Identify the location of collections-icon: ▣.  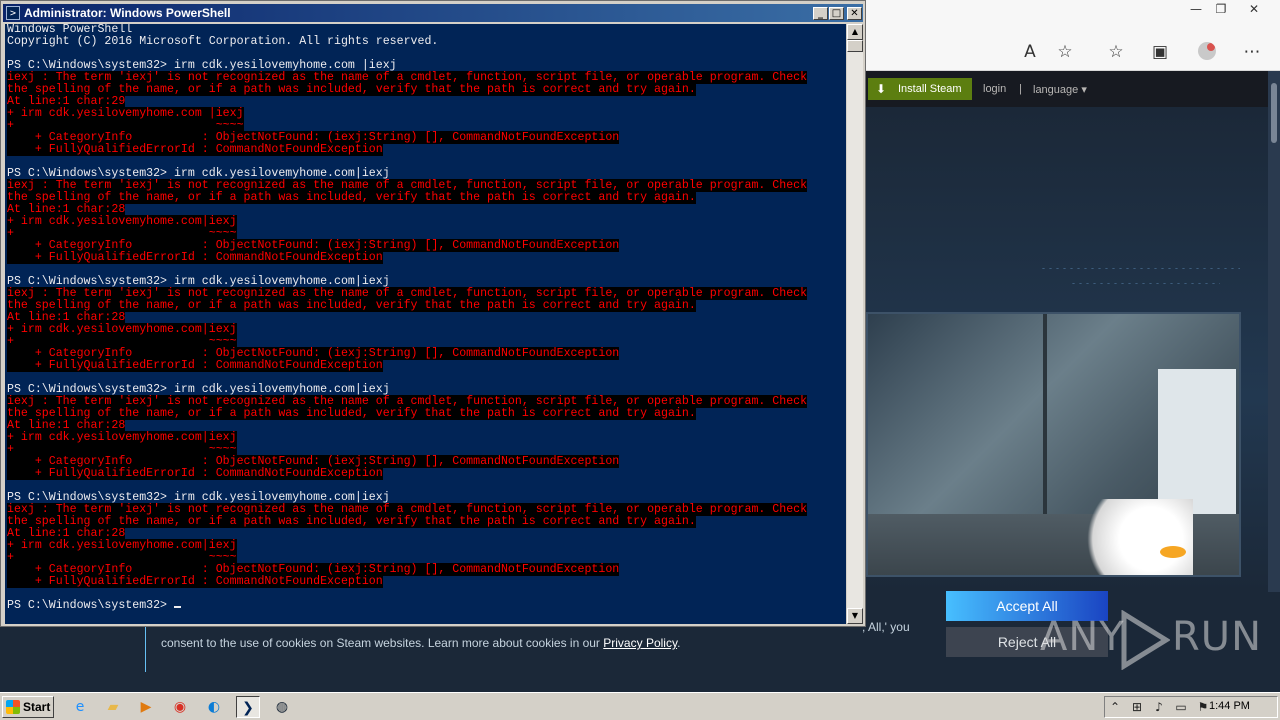
(1160, 52).